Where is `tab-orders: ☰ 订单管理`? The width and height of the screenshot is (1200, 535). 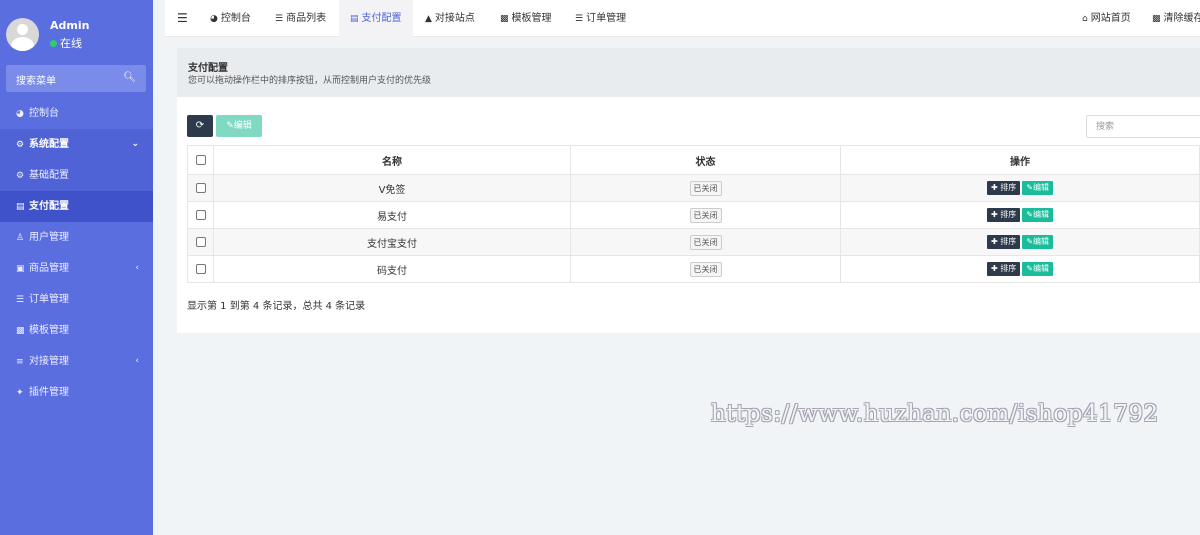
tab-orders: ☰ 订单管理 is located at coordinates (600, 18).